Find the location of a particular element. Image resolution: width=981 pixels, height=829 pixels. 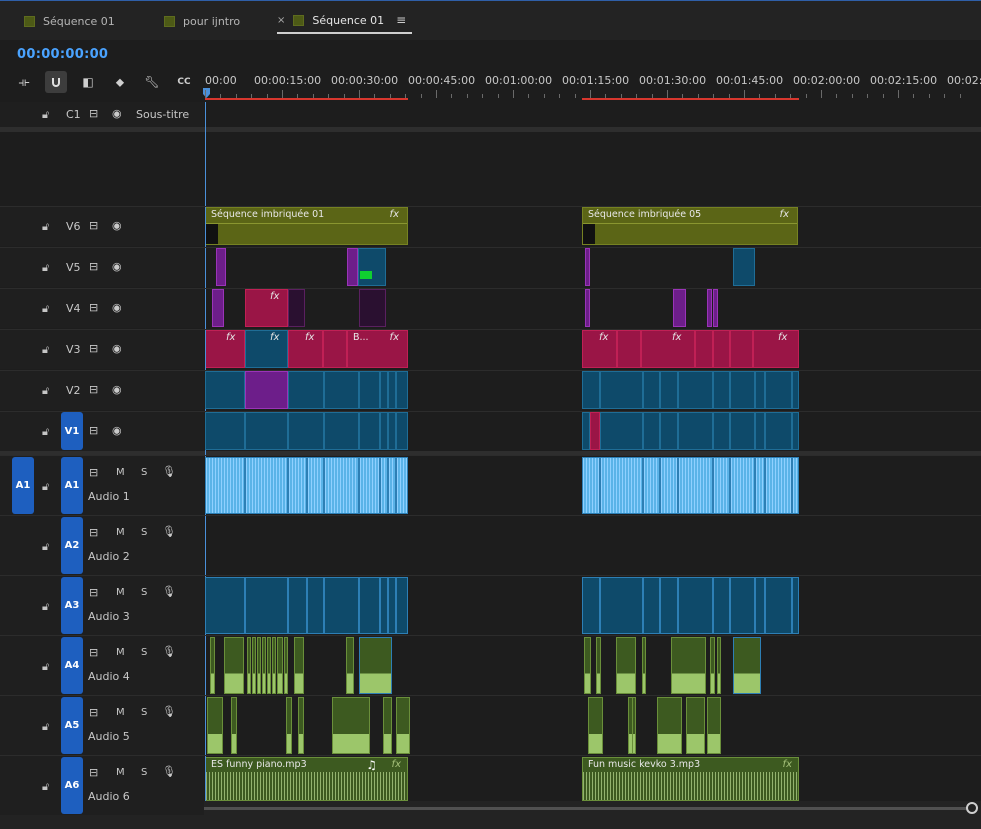

track-target-a6: A6 is located at coordinates (72, 785).